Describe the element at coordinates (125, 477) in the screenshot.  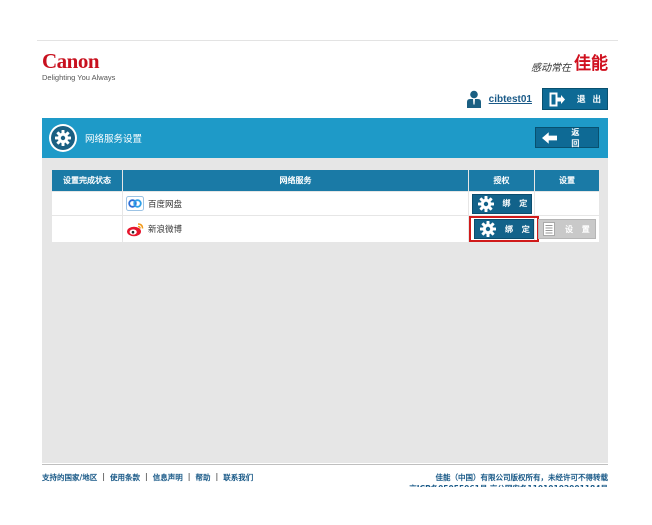
I see `footer-link-terms: 使用条款` at that location.